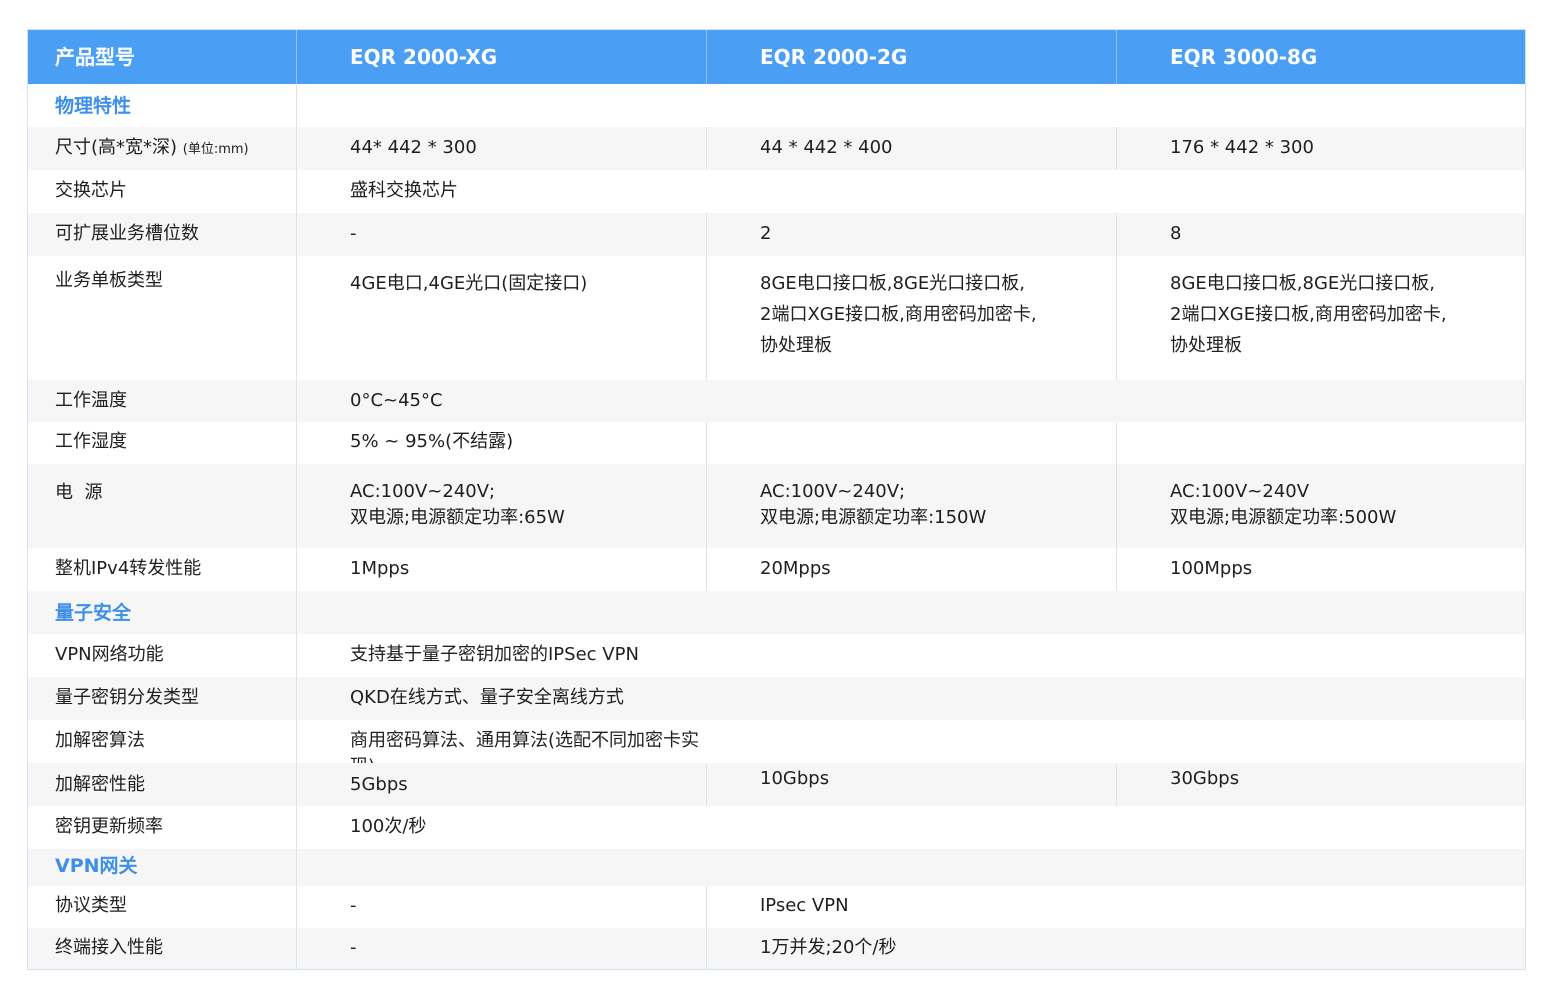 This screenshot has height=1002, width=1553. I want to click on section-row-quantum: 量子安全, so click(776, 612).